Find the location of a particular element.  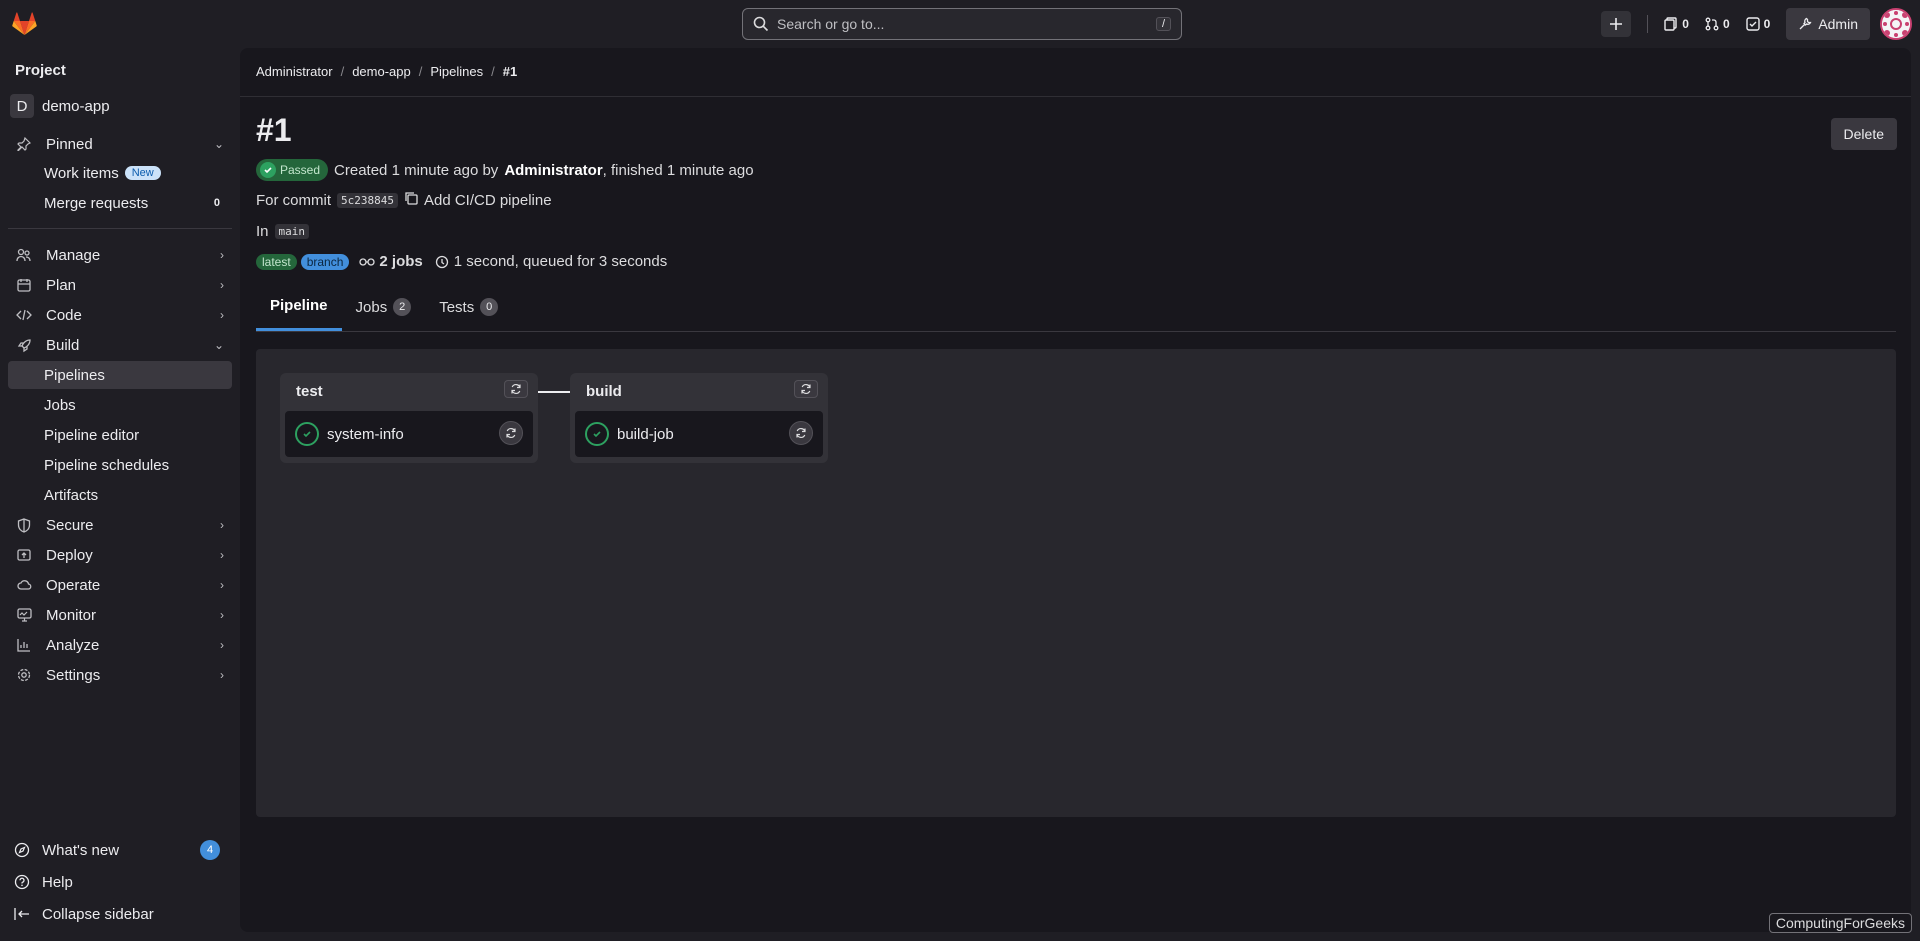

sidebar-item-label: Jobs is located at coordinates (60, 405).